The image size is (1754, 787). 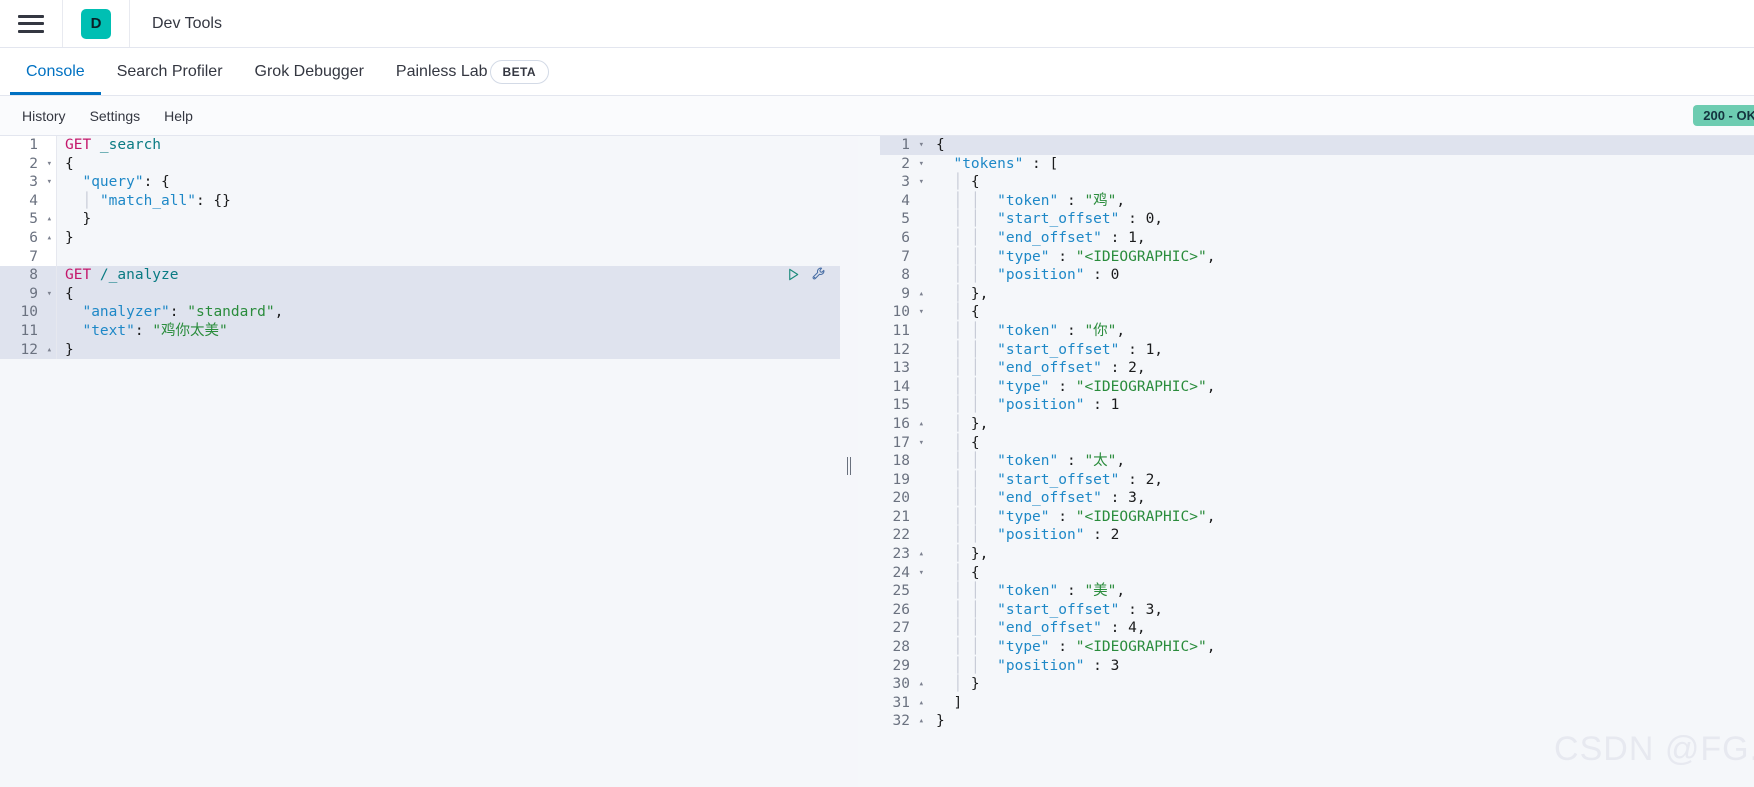 What do you see at coordinates (1317, 610) in the screenshot?
I see `response-line: 26 │ │ "start_offset" : 3,` at bounding box center [1317, 610].